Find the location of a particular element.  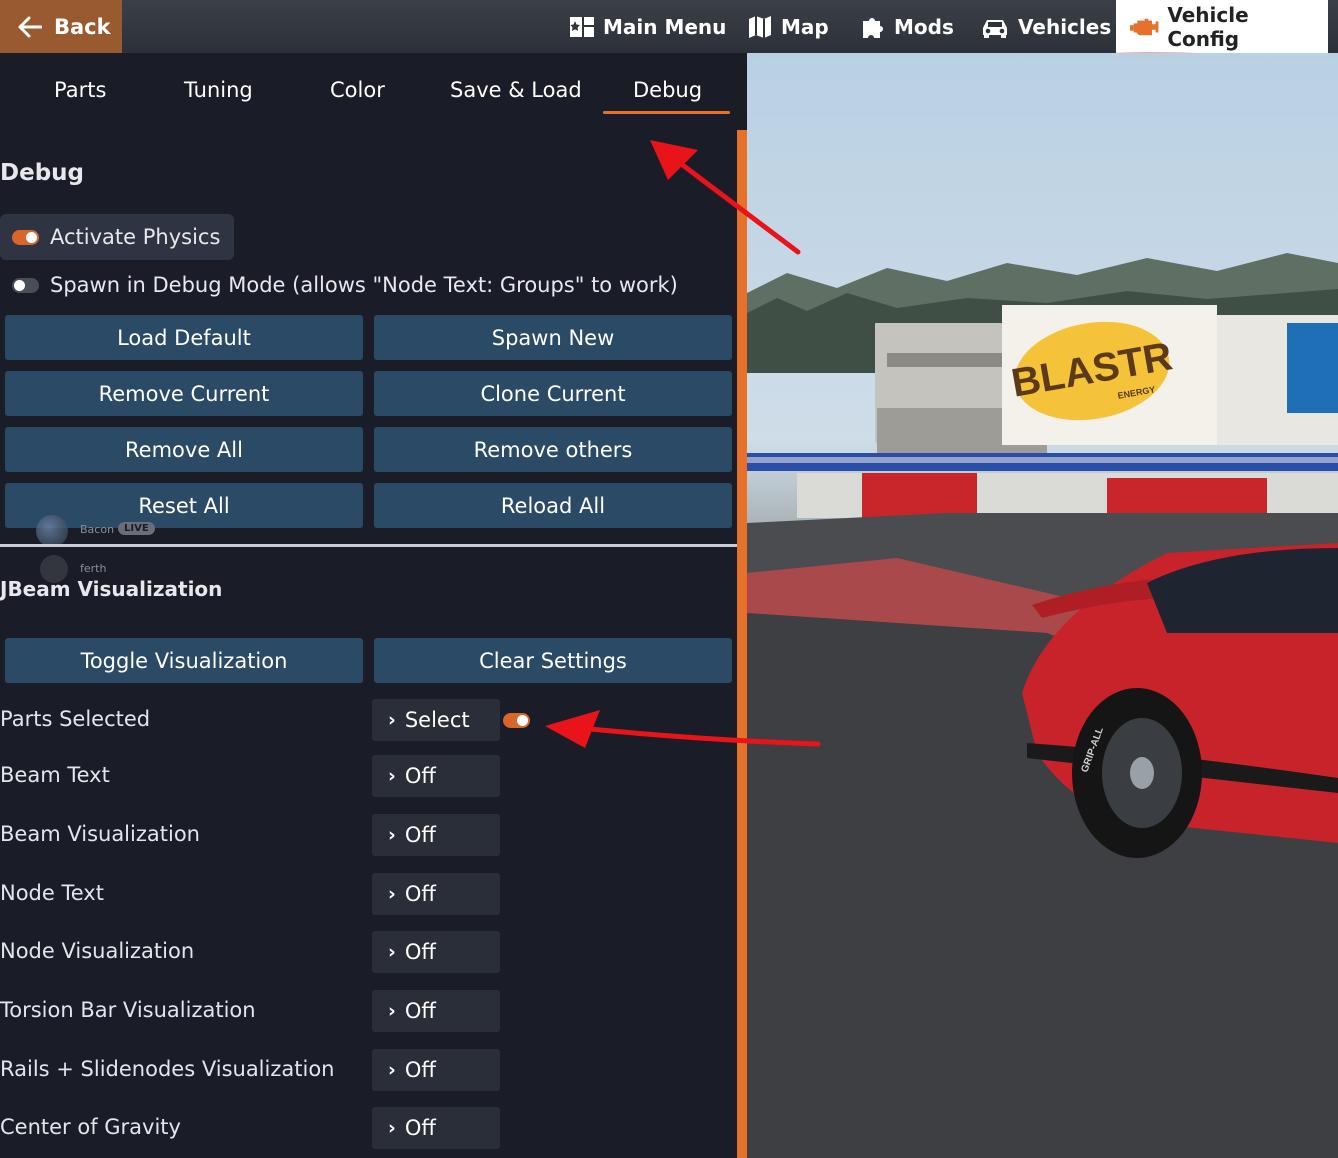

annotation-arrows is located at coordinates (683, 444).